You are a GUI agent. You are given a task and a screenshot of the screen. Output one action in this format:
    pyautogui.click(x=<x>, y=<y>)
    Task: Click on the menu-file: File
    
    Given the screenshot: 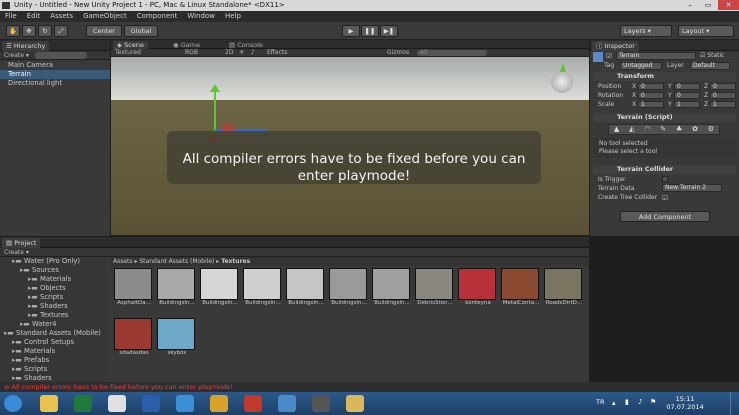 What is the action you would take?
    pyautogui.click(x=11, y=16)
    